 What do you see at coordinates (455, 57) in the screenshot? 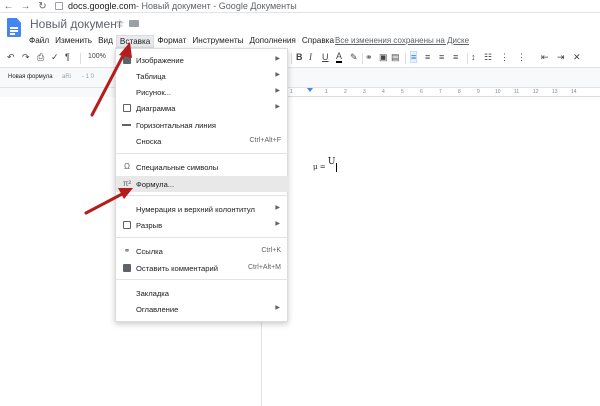
I see `align-justify-icon: ≡` at bounding box center [455, 57].